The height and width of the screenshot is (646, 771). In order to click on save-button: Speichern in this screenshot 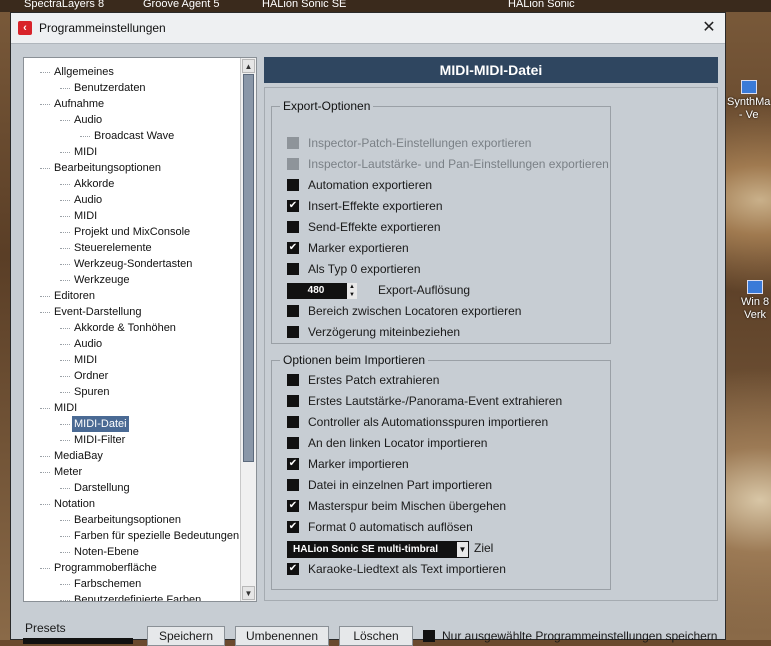, I will do `click(186, 636)`.